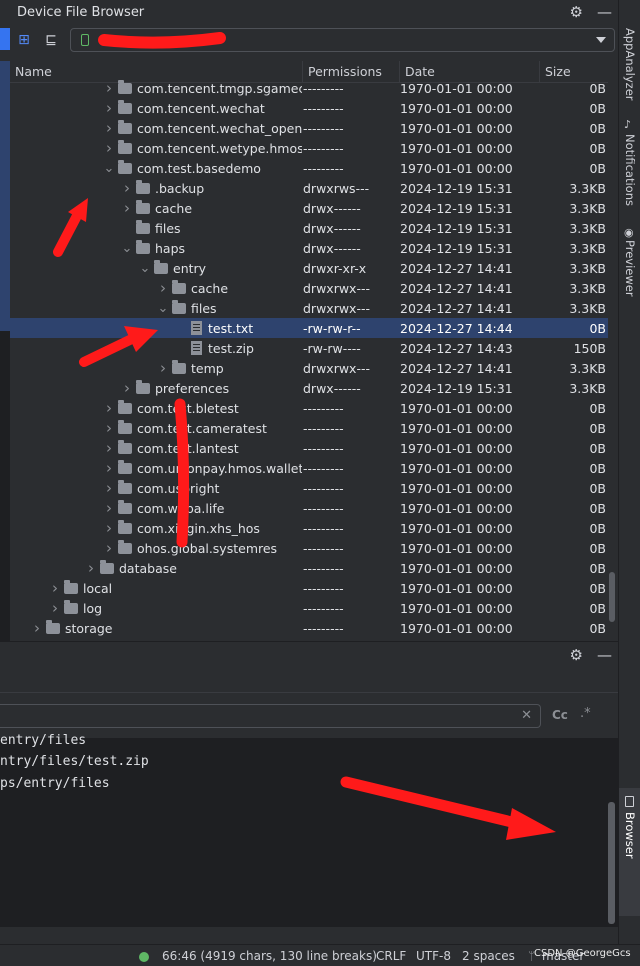 The height and width of the screenshot is (966, 640). I want to click on tab-app-analyzer: AppAnalyzer, so click(630, 64).